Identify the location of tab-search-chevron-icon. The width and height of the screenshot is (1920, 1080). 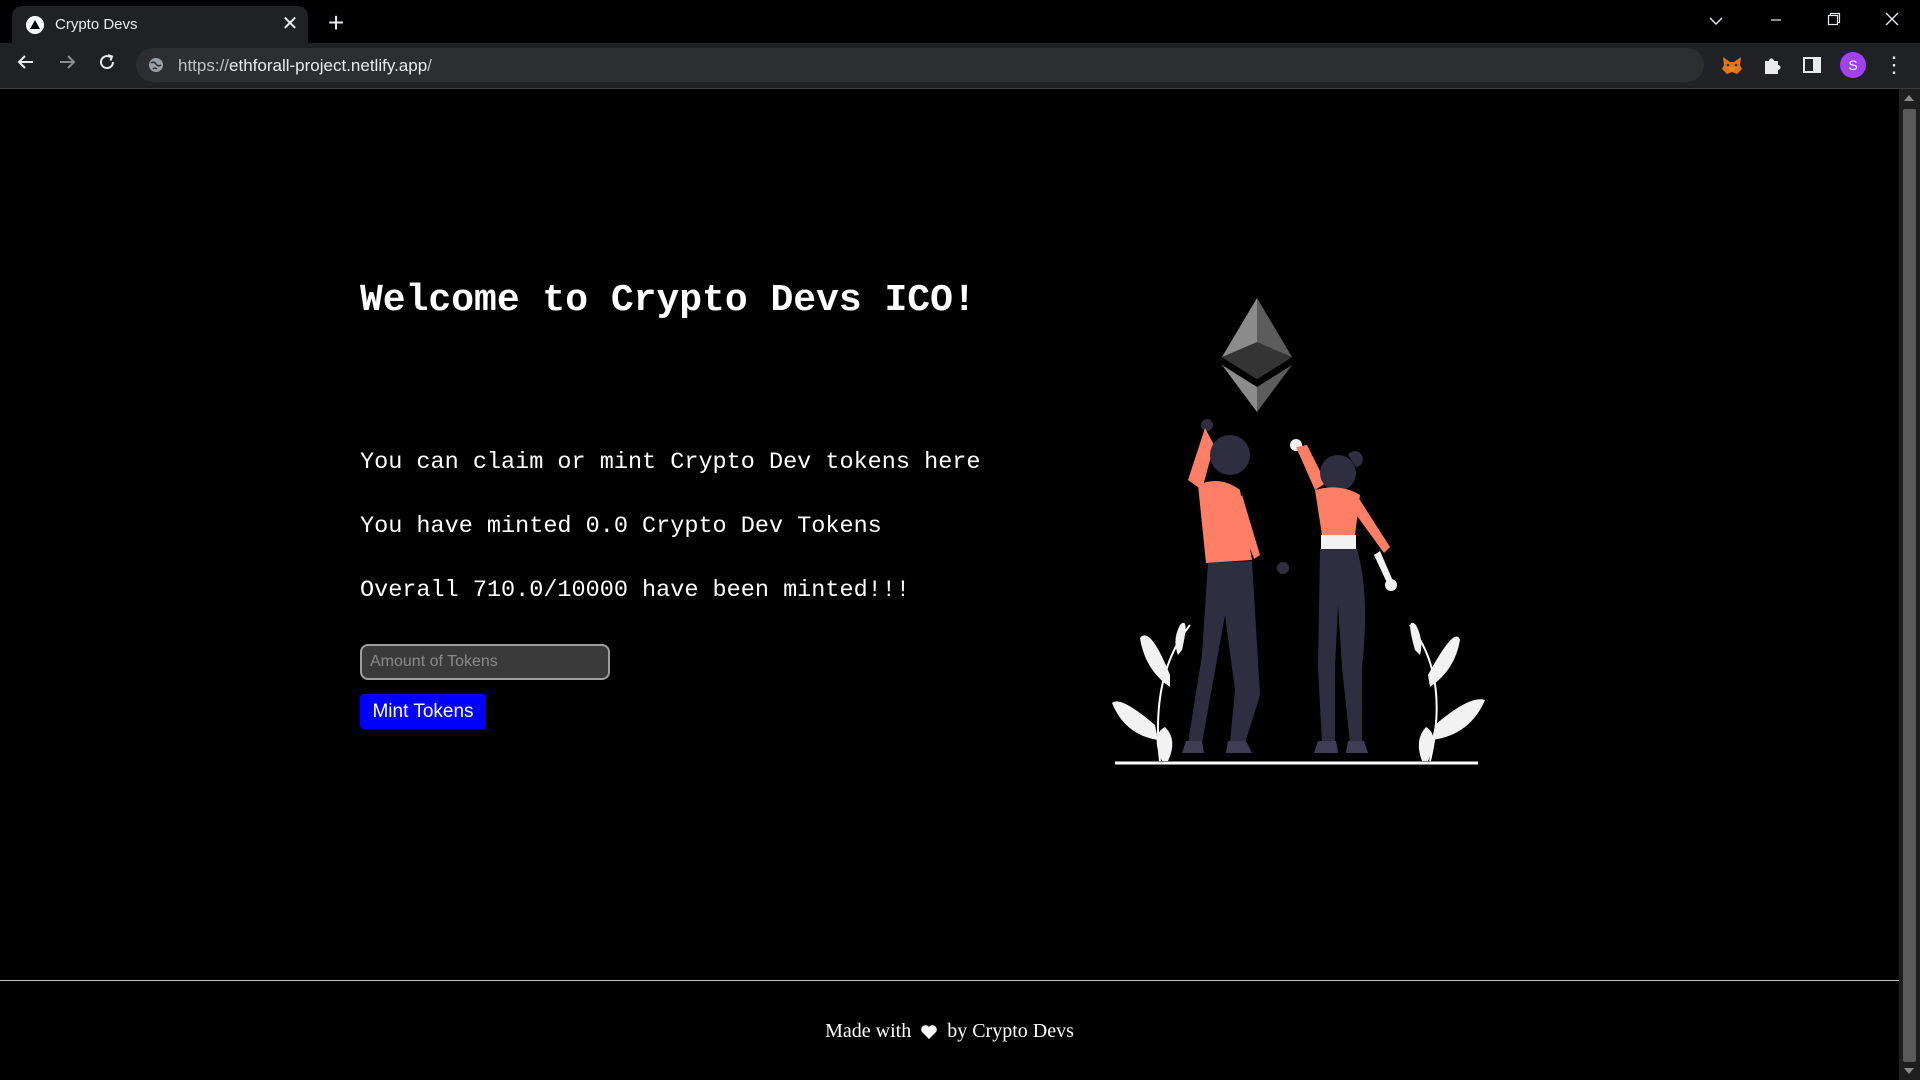
(1716, 20).